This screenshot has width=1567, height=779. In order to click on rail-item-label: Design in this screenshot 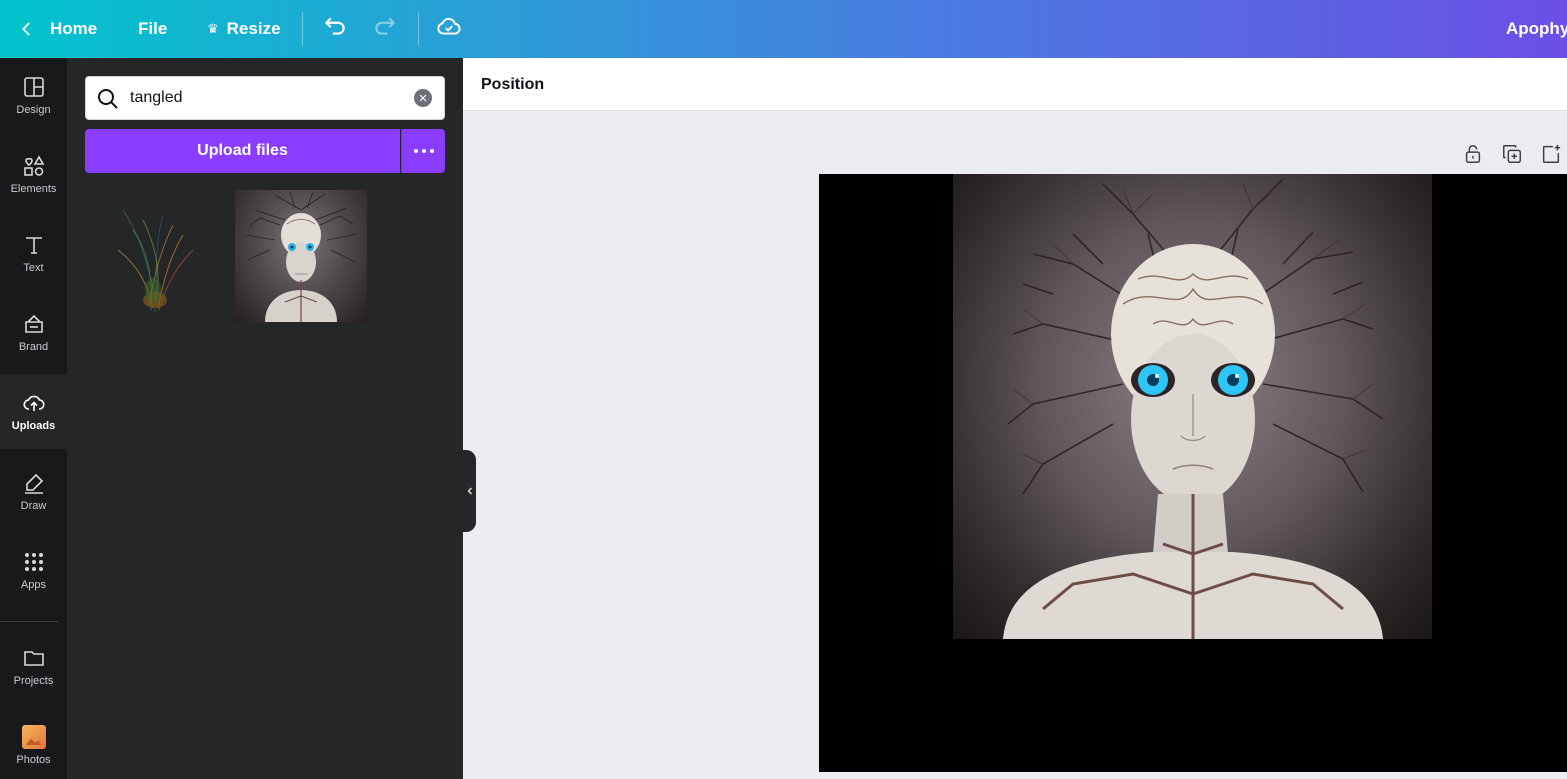, I will do `click(33, 110)`.